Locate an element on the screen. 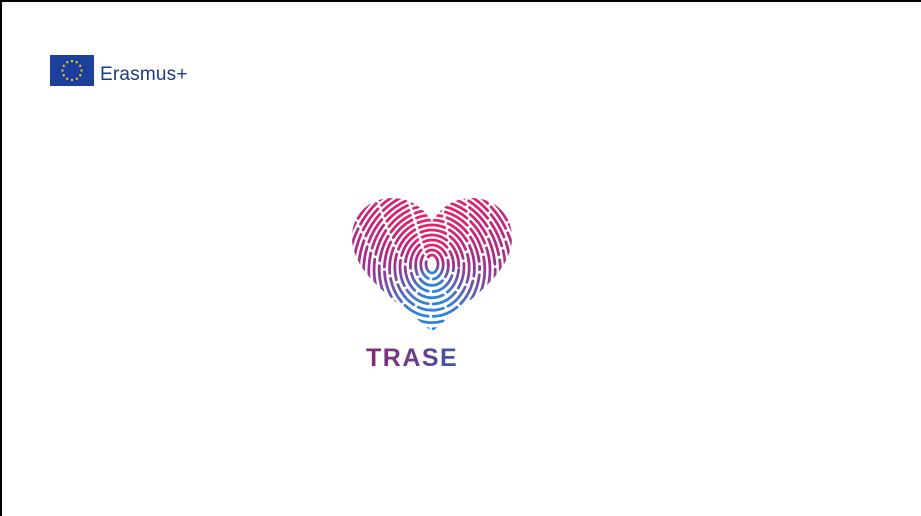  trase-logo: TRASE is located at coordinates (440, 290).